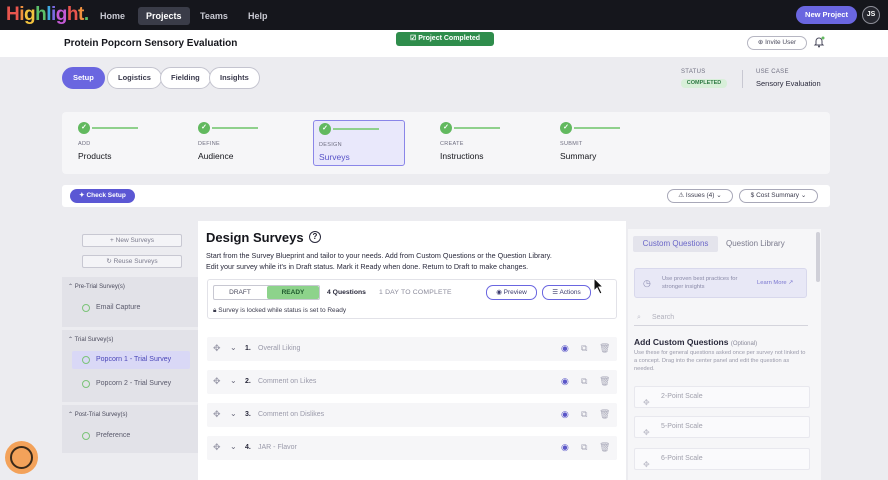 This screenshot has height=480, width=888. Describe the element at coordinates (700, 196) in the screenshot. I see `issues-button: ⚠ Issues (4) ⌄` at that location.